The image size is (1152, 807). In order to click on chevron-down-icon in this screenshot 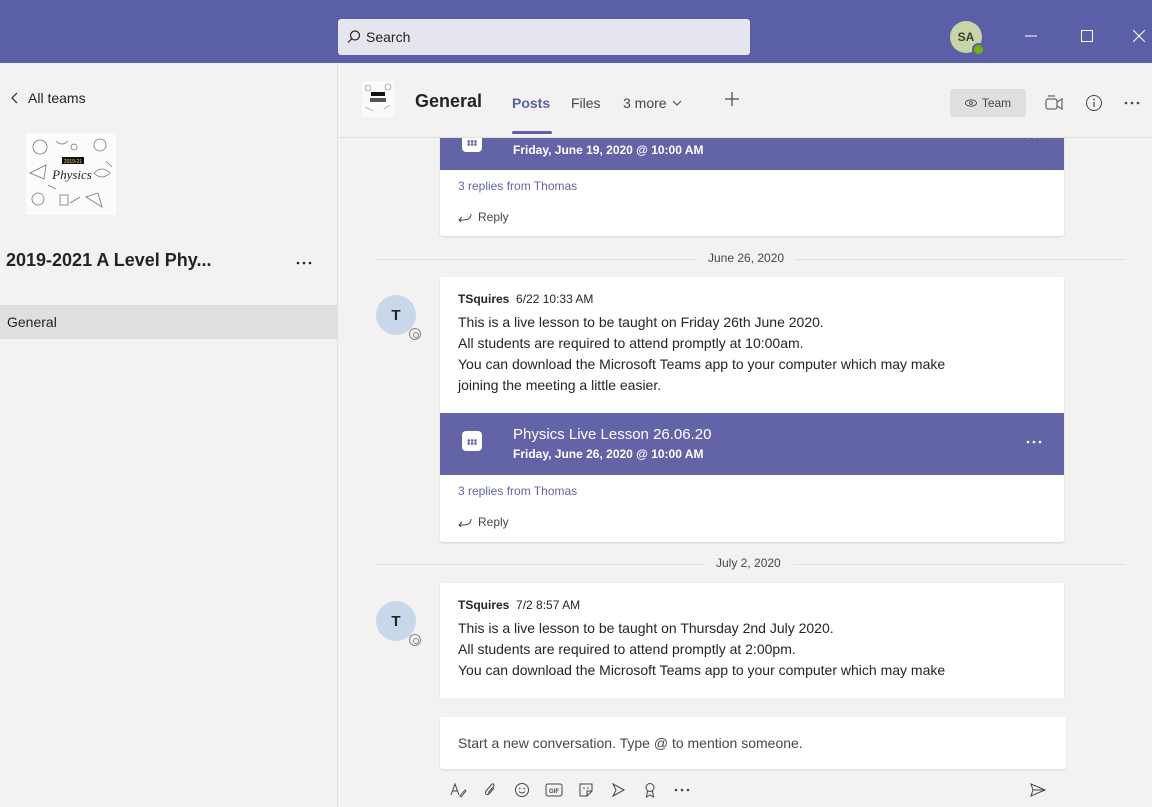, I will do `click(676, 103)`.